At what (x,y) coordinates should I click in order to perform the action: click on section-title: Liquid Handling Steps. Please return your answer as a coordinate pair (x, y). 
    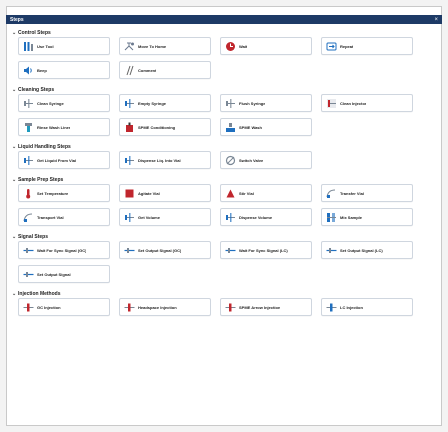
    Looking at the image, I should click on (44, 146).